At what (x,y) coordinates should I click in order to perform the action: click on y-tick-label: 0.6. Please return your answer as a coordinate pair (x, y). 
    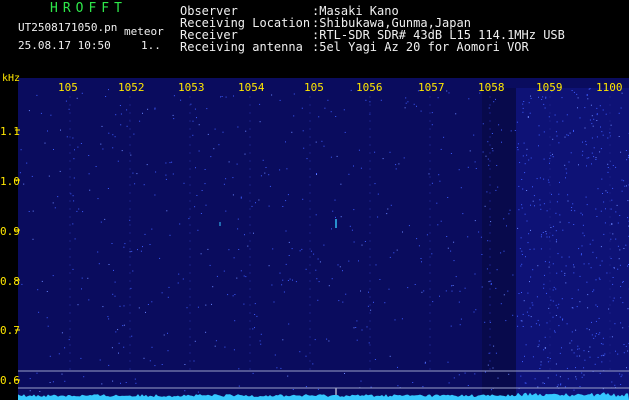
    Looking at the image, I should click on (10, 380).